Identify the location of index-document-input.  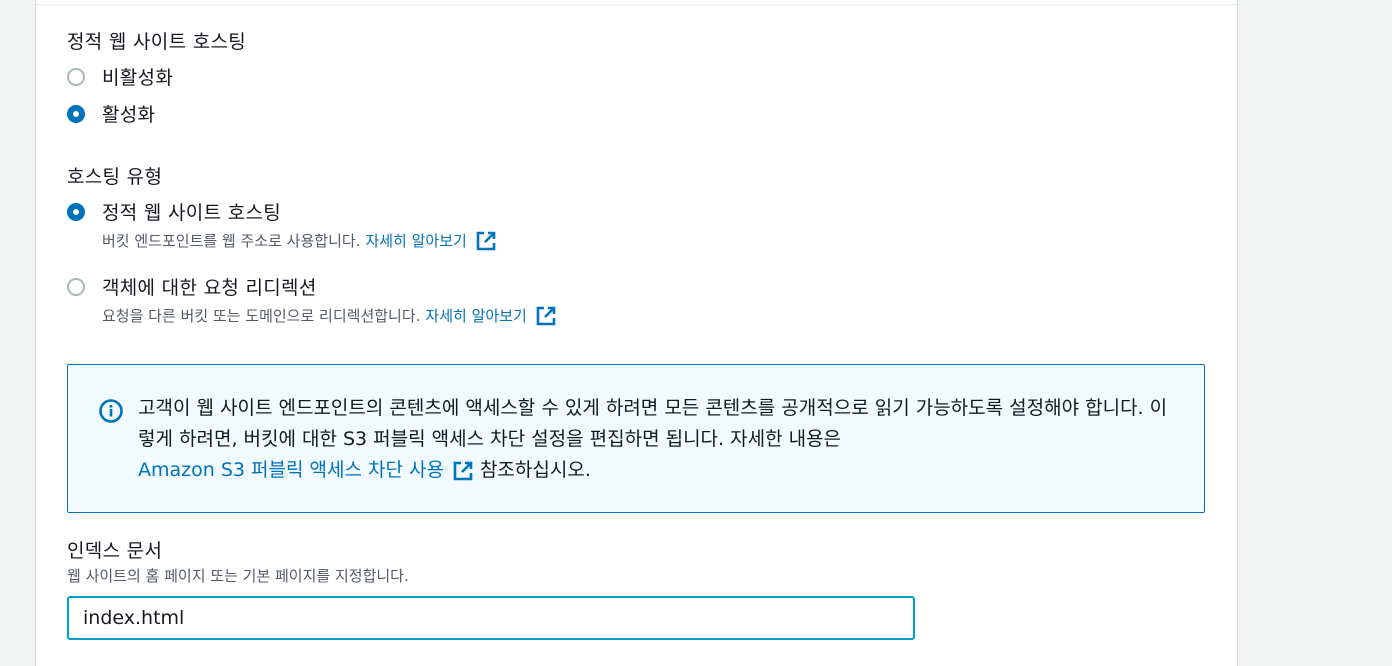
(491, 618).